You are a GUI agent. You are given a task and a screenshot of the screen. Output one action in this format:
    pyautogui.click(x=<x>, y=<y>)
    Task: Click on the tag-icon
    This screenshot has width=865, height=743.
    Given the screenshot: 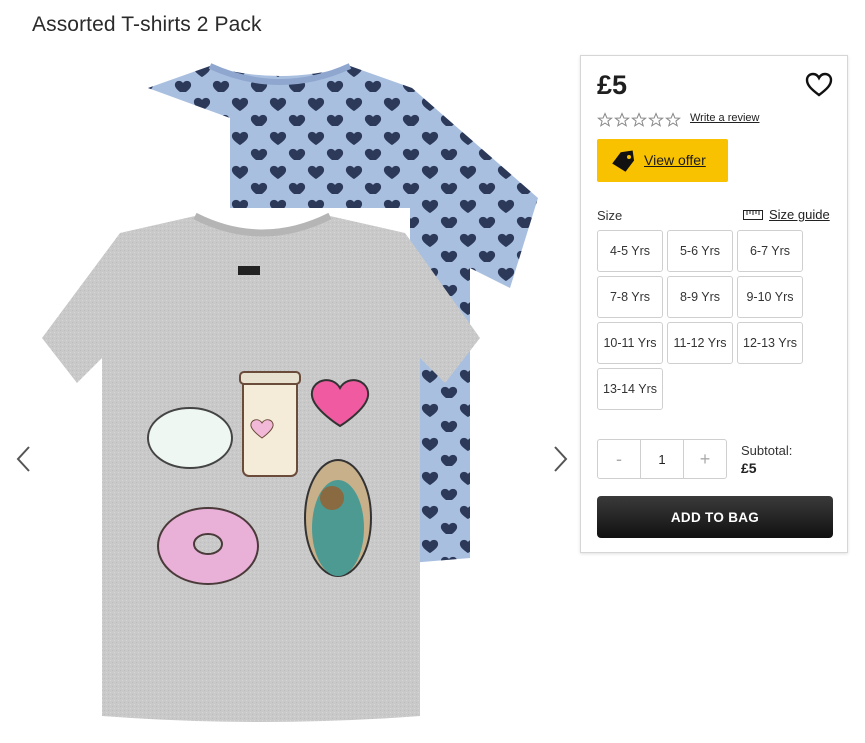 What is the action you would take?
    pyautogui.click(x=623, y=161)
    